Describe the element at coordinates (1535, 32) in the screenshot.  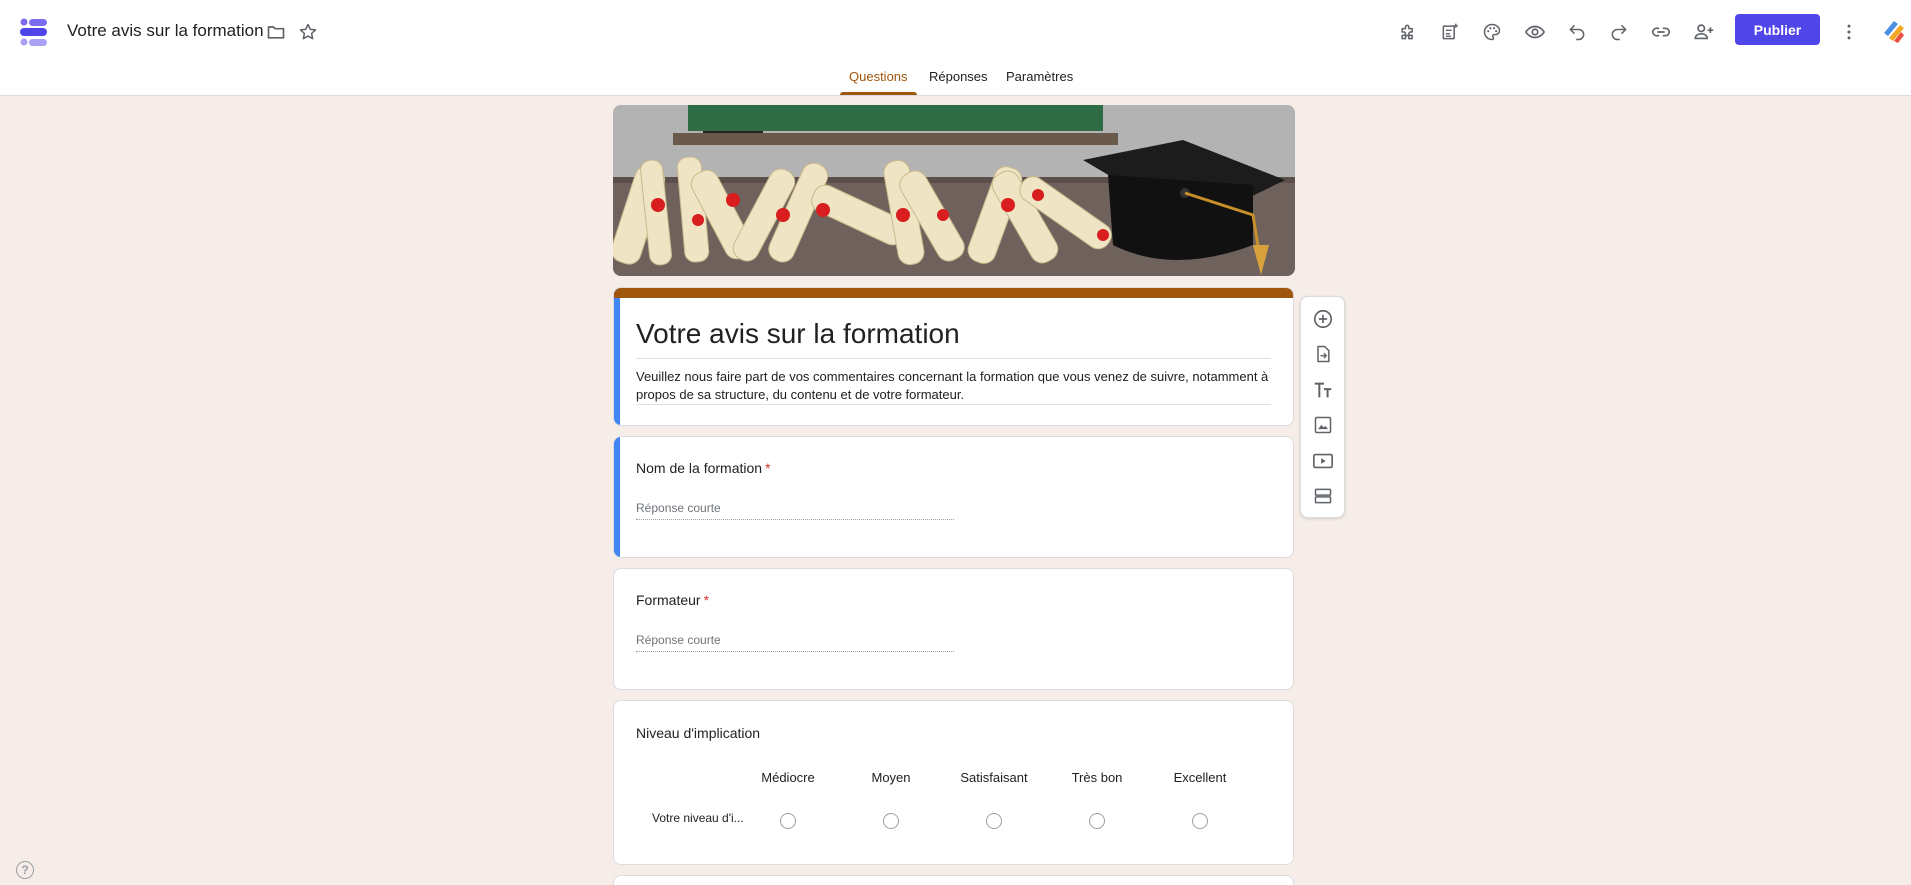
I see `preview-icon` at that location.